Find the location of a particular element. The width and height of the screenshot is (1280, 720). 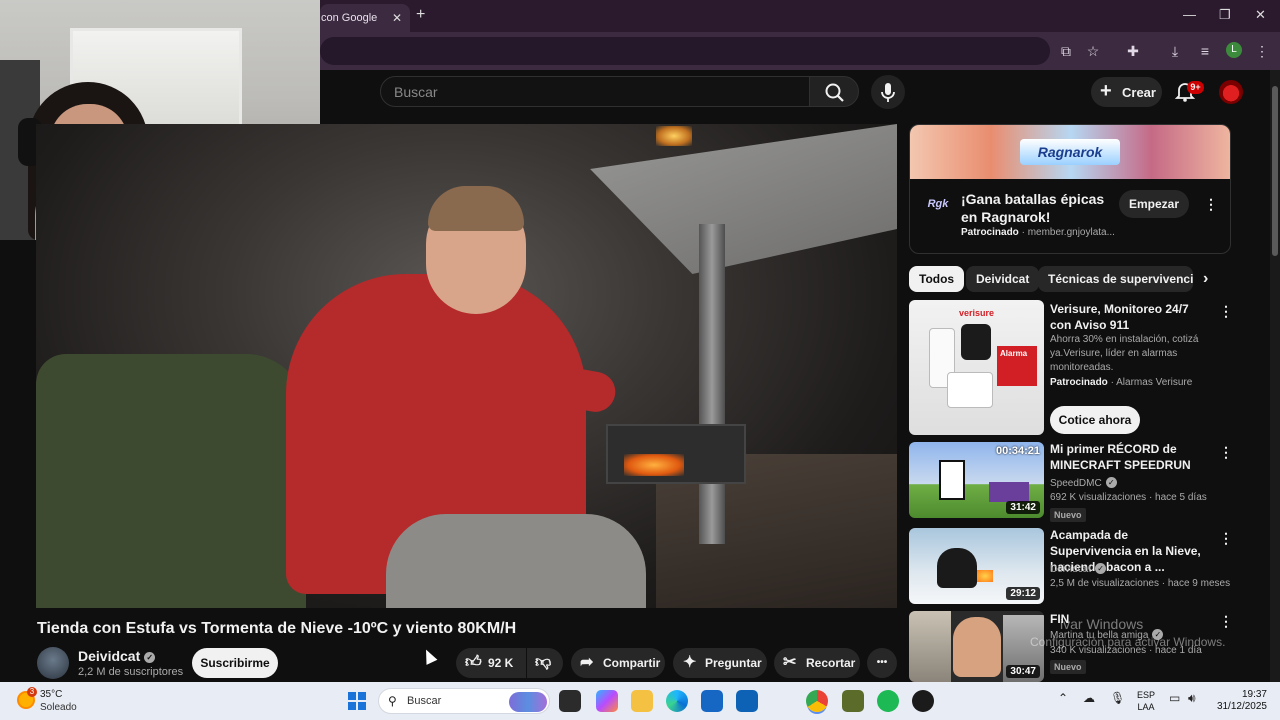

windows-start-icon is located at coordinates (357, 701).